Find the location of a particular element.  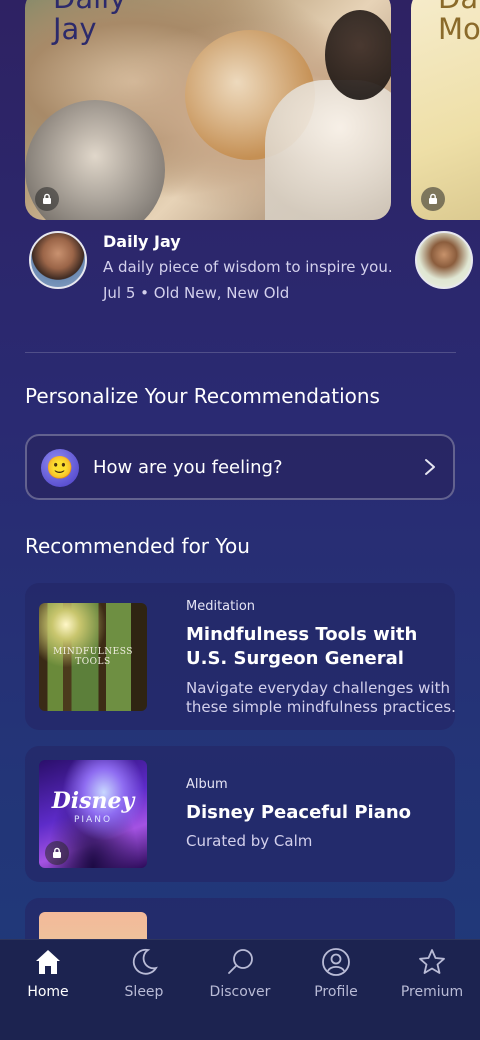

recommendation-title: Disney Peaceful Piano is located at coordinates (299, 812).